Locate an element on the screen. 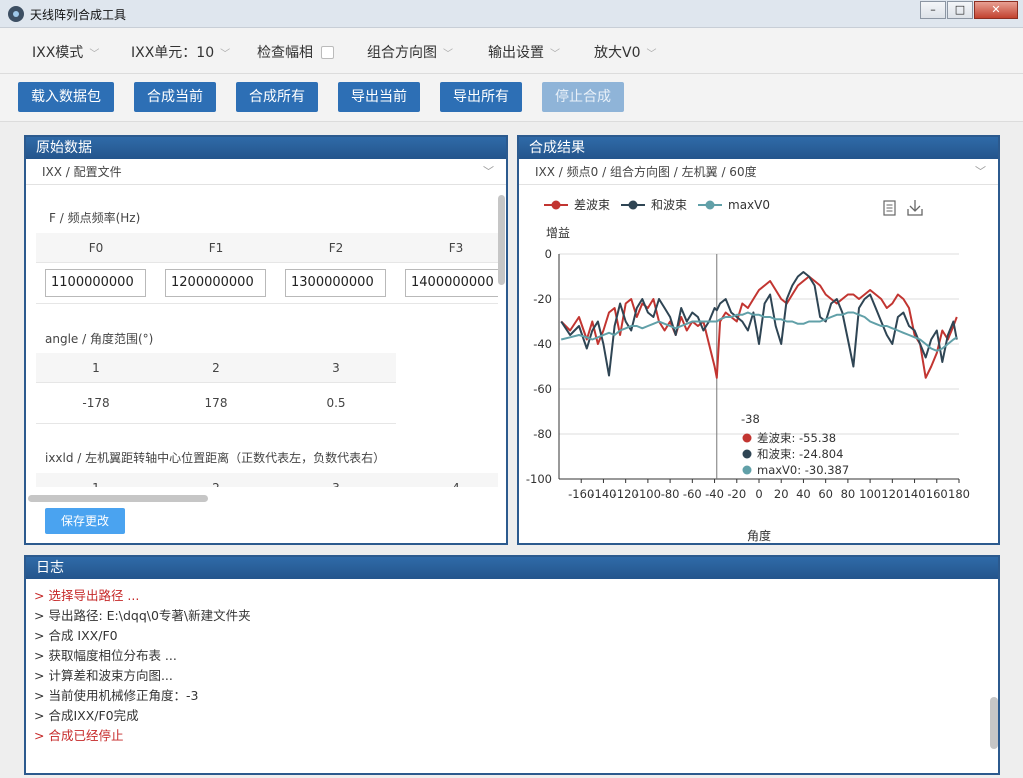 This screenshot has width=1023, height=778. raw-data-title: 原始数据 is located at coordinates (266, 148).